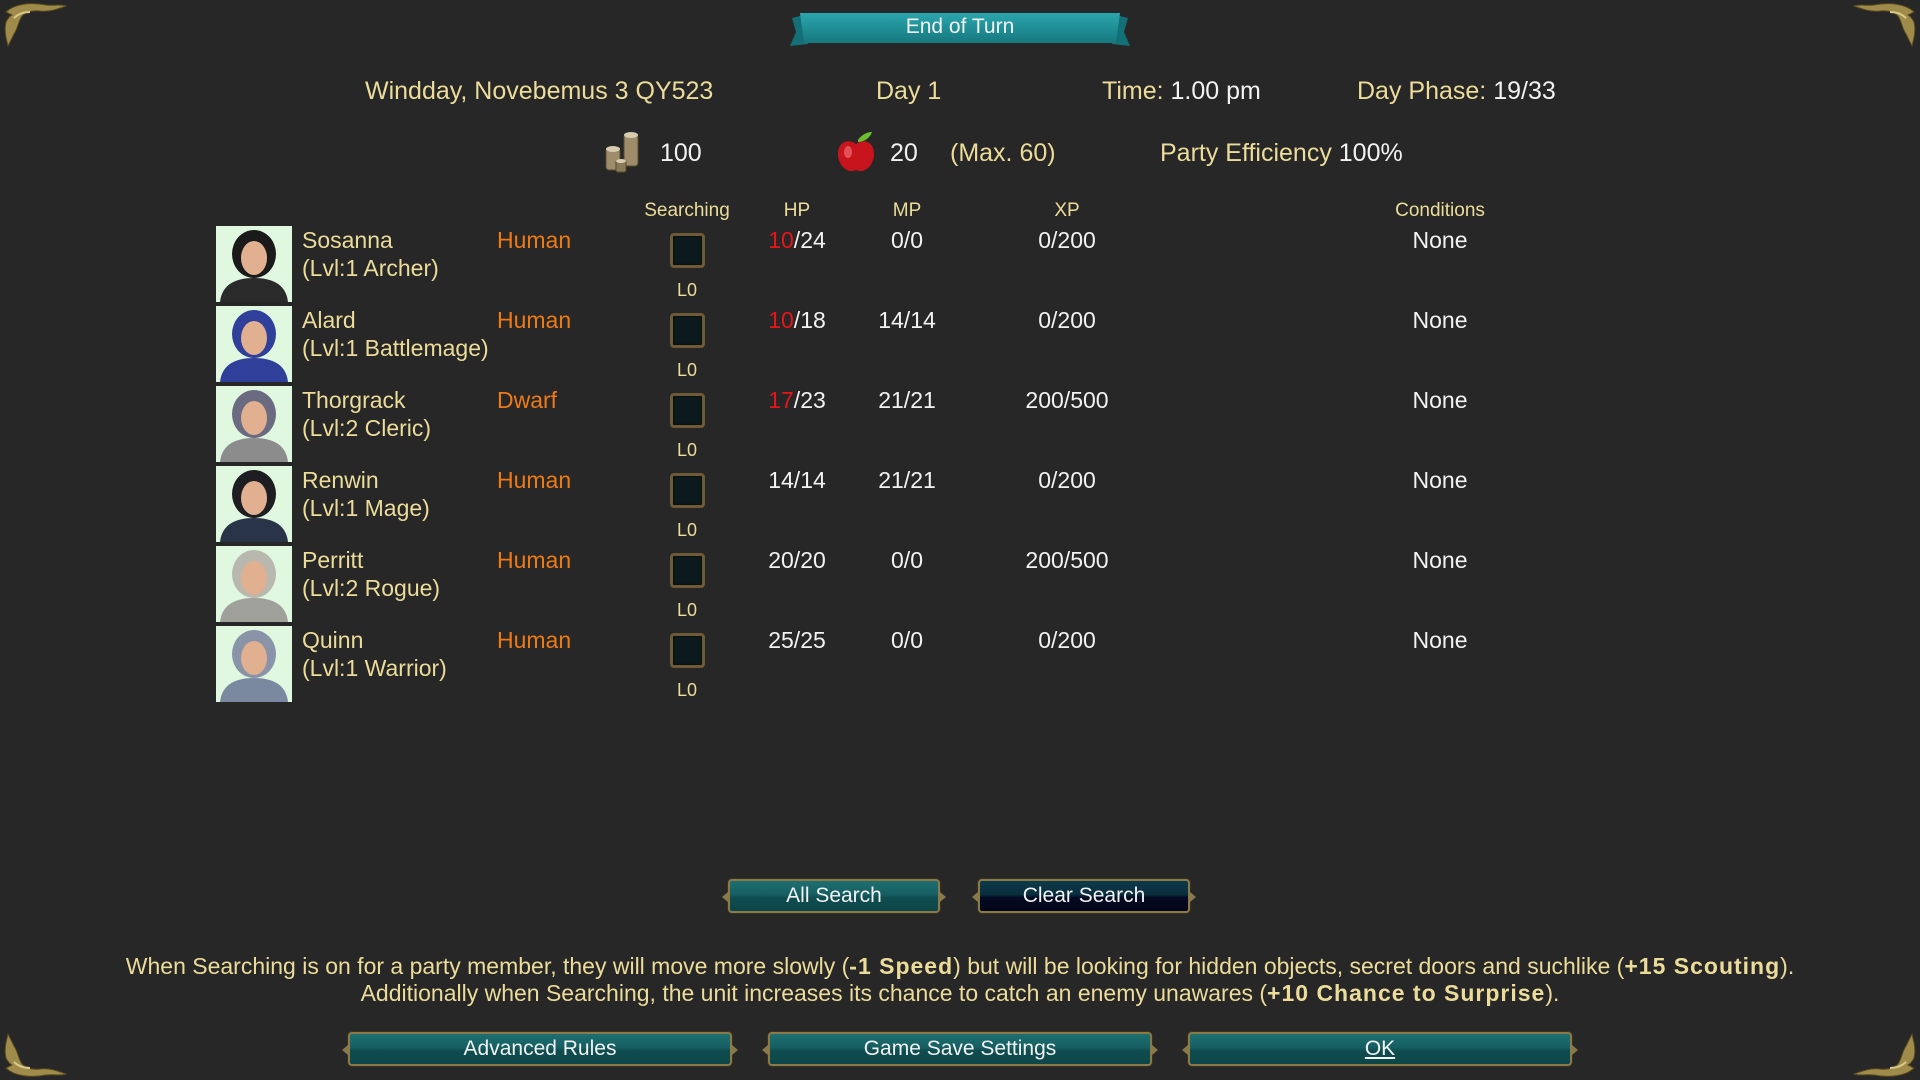 The image size is (1920, 1080). What do you see at coordinates (366, 508) in the screenshot?
I see `character-class: (Lvl:1 Mage)` at bounding box center [366, 508].